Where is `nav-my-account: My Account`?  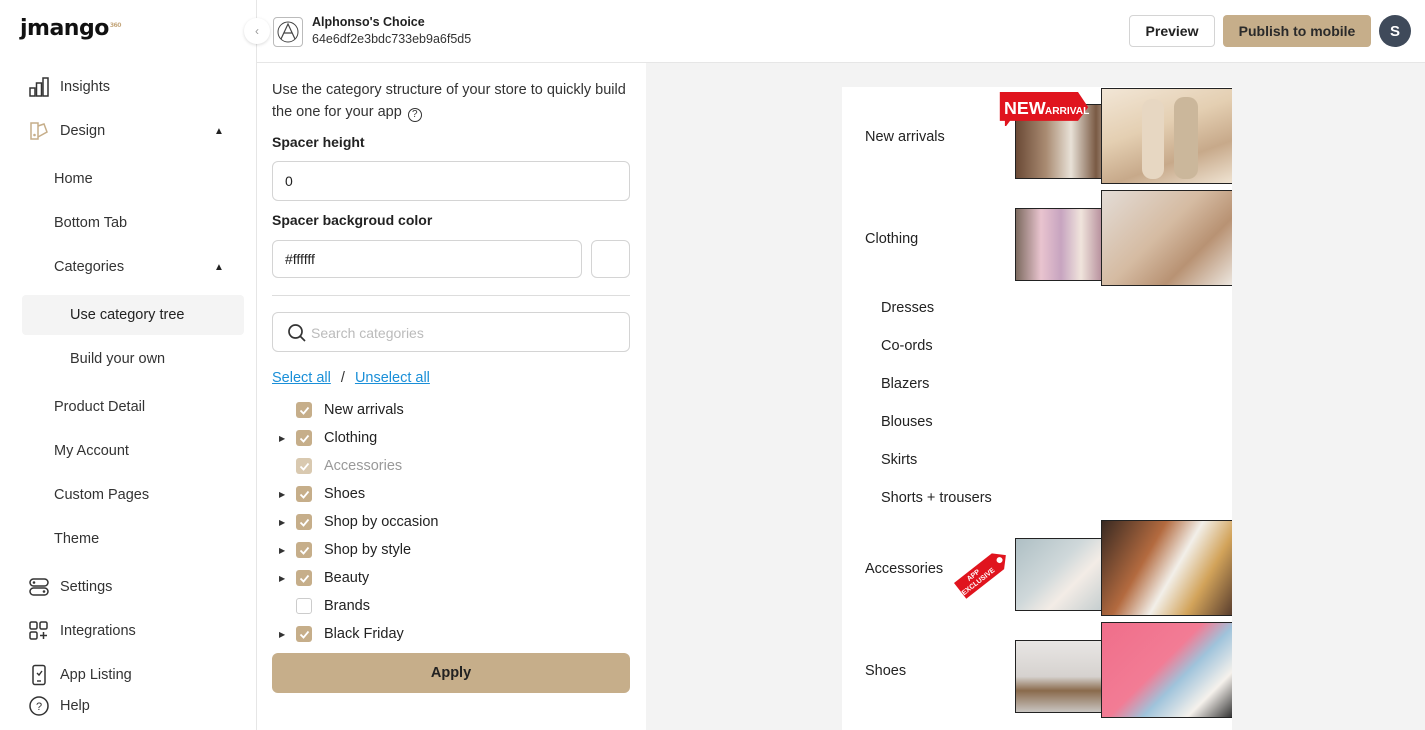 nav-my-account: My Account is located at coordinates (128, 451).